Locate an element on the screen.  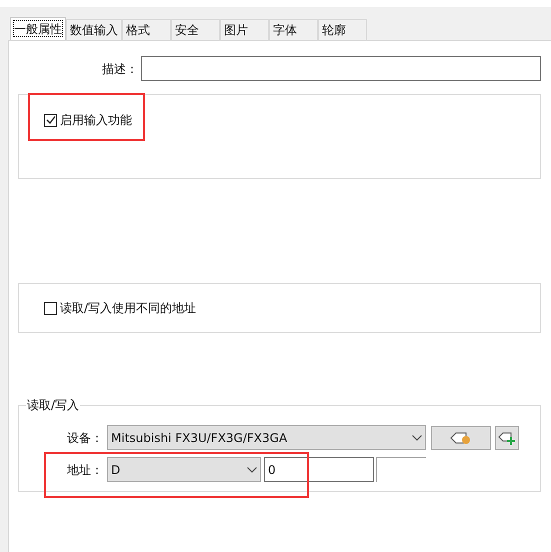
tag-button is located at coordinates (461, 438).